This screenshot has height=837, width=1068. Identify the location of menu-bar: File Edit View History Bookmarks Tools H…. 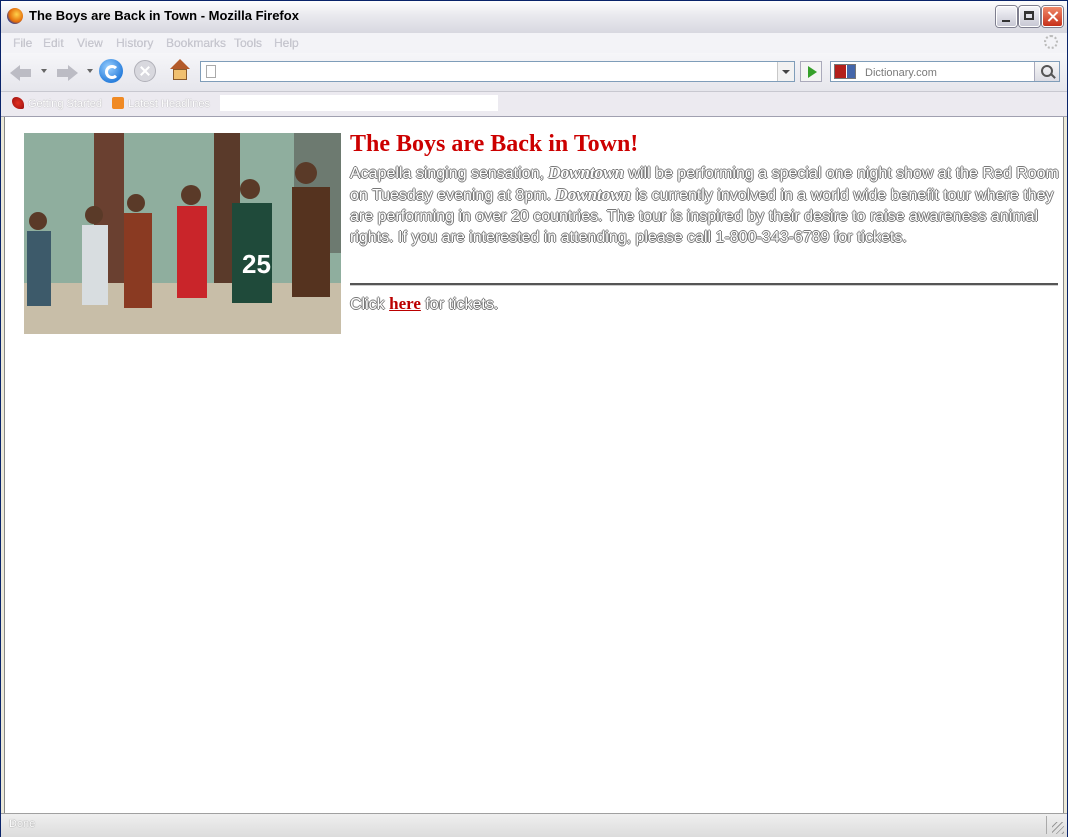
(534, 43).